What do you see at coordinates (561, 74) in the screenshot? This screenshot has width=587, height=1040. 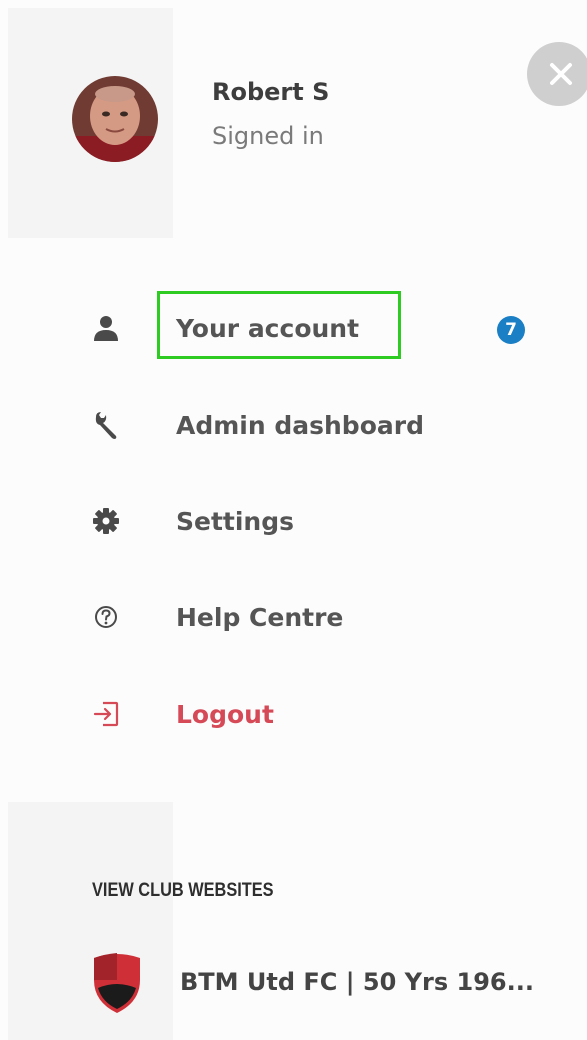 I see `close-icon` at bounding box center [561, 74].